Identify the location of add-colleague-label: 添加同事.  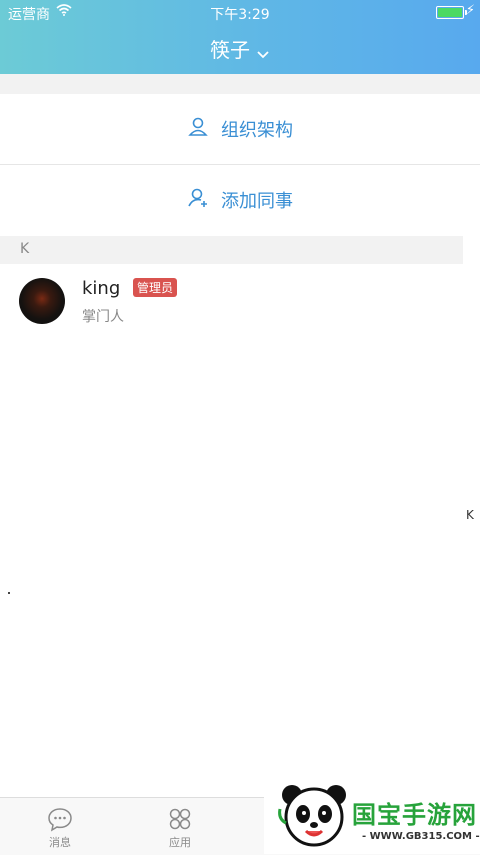
(257, 201).